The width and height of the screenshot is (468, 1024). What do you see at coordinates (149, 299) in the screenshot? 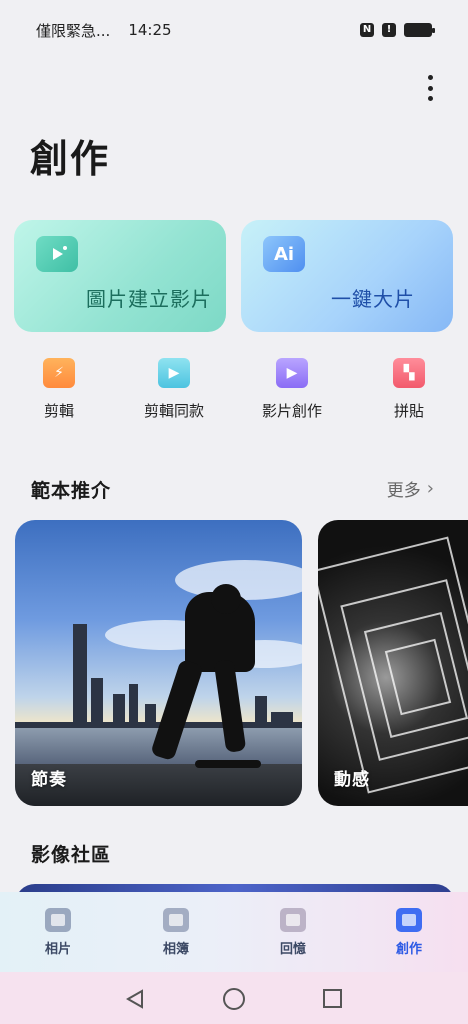
I see `photo-to-video-label: 圖片建立影片` at bounding box center [149, 299].